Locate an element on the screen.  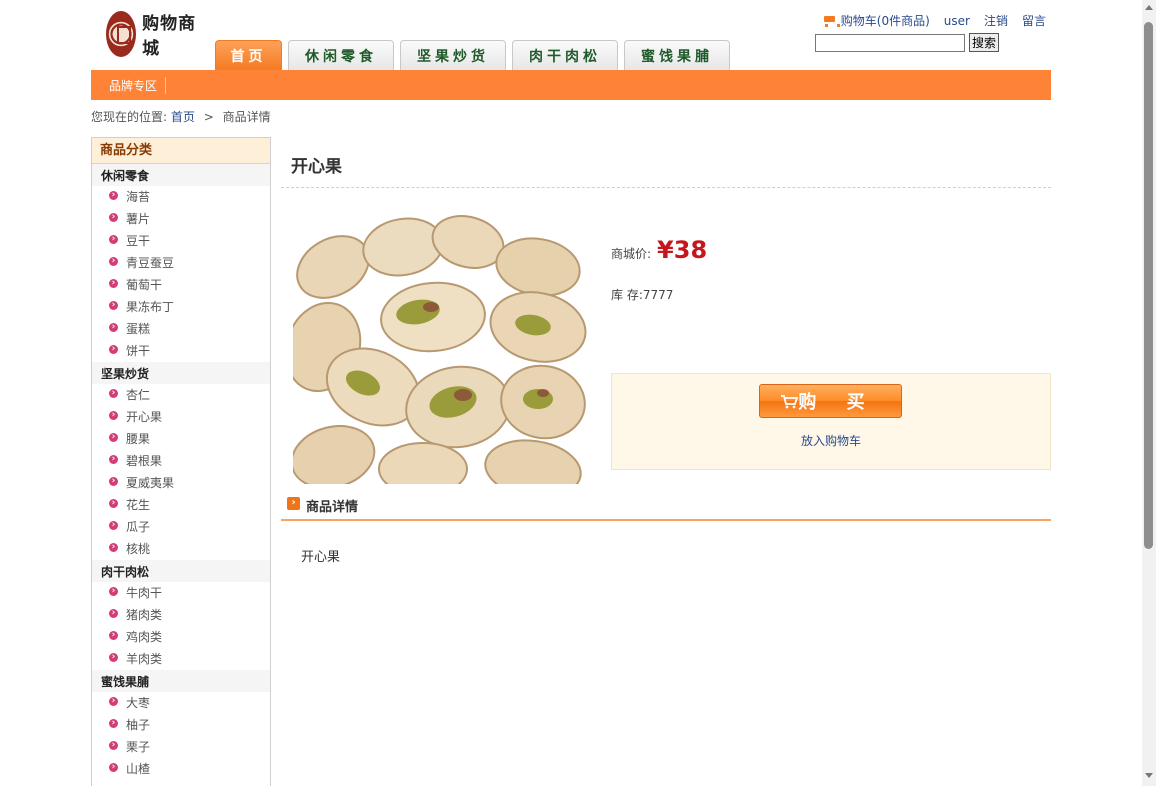
sidebar-item: 碧根果 is located at coordinates (181, 461).